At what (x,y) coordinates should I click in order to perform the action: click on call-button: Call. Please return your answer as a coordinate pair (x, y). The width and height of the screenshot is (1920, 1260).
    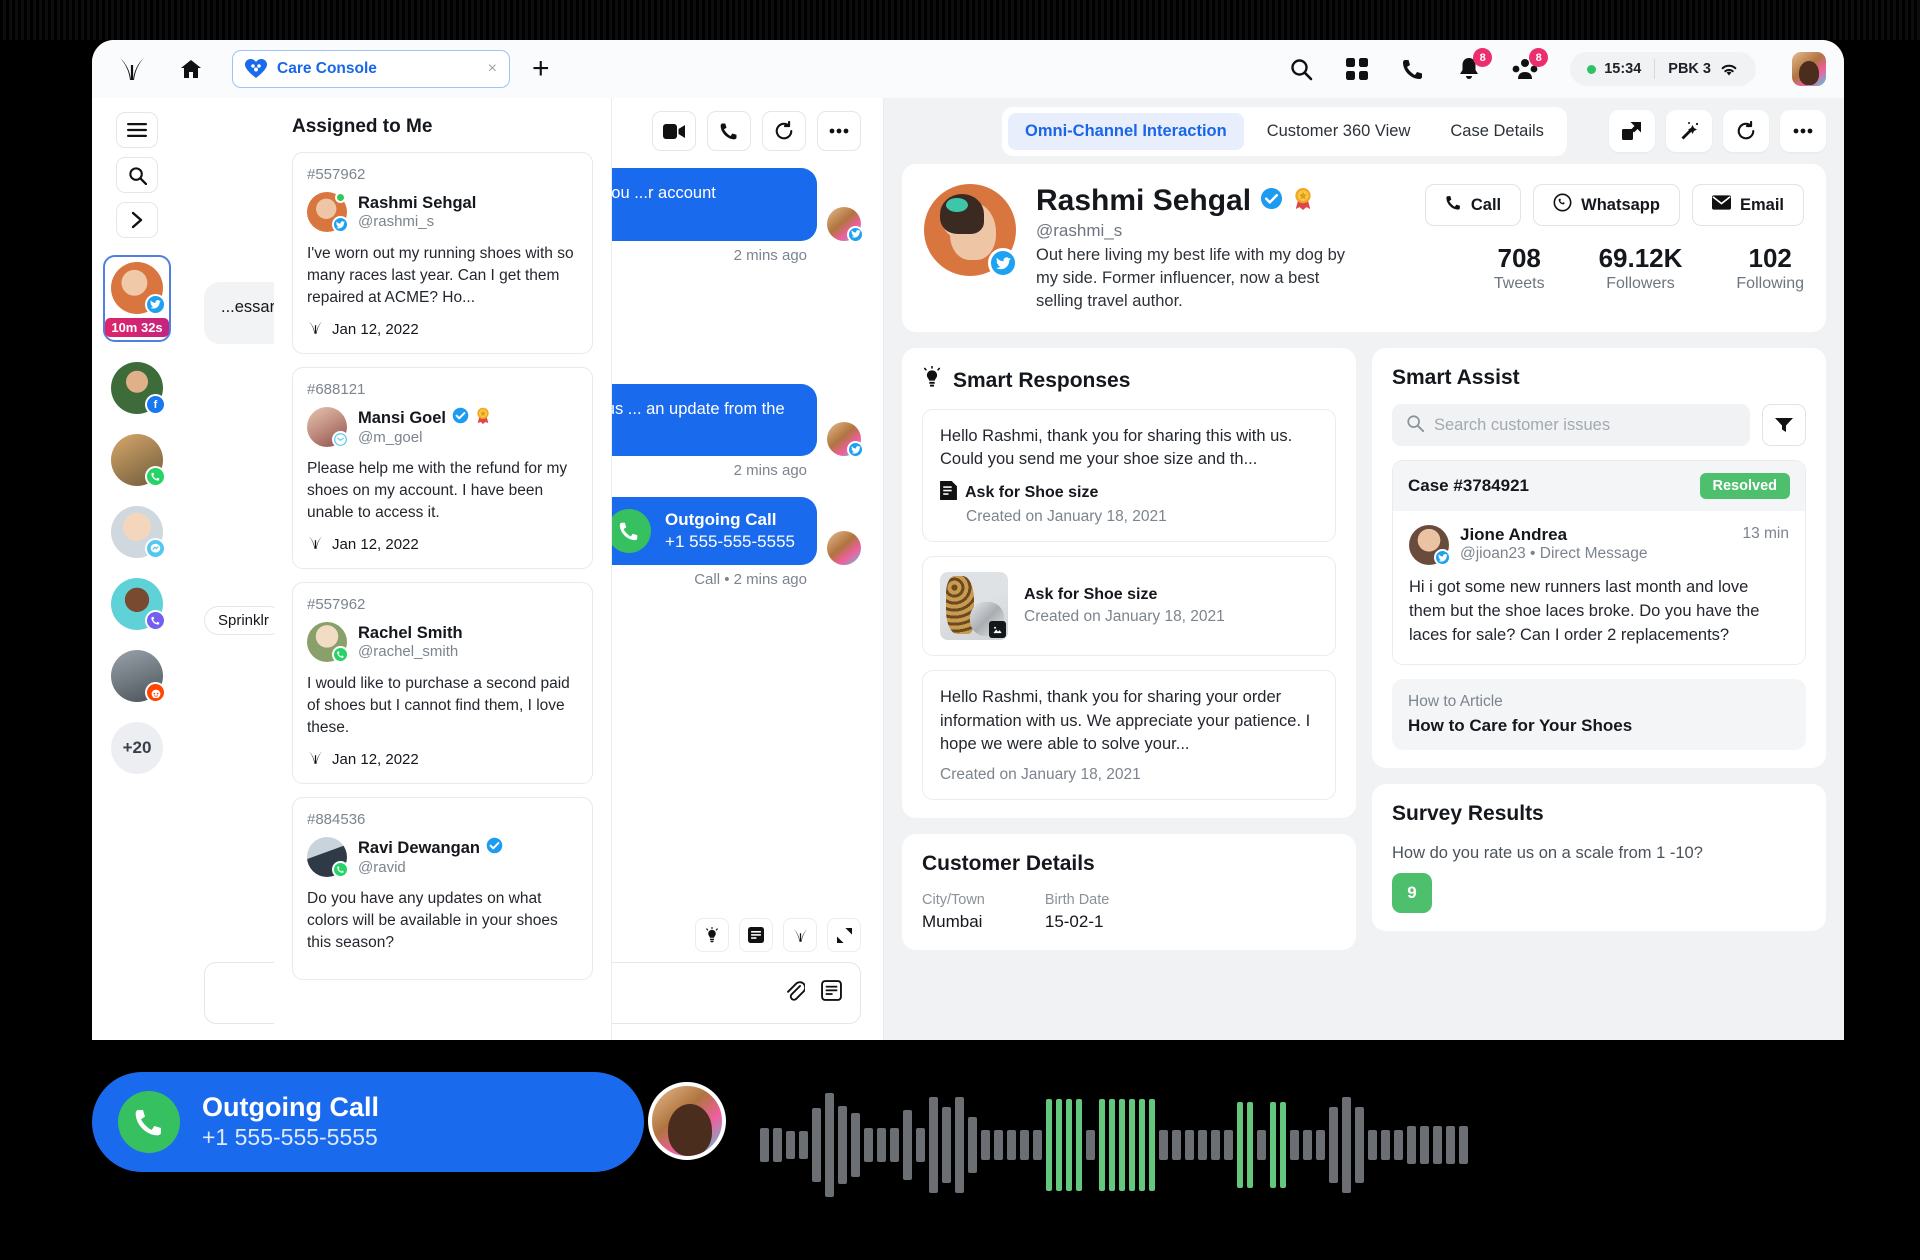
    Looking at the image, I should click on (1473, 205).